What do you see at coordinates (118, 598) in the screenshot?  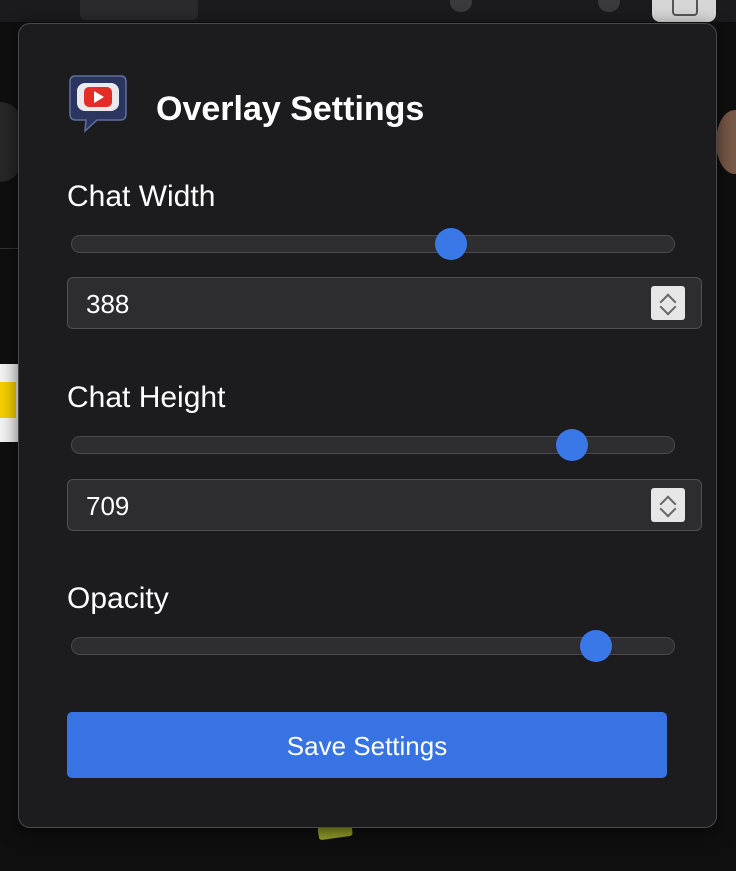 I see `opacity-label: Opacity` at bounding box center [118, 598].